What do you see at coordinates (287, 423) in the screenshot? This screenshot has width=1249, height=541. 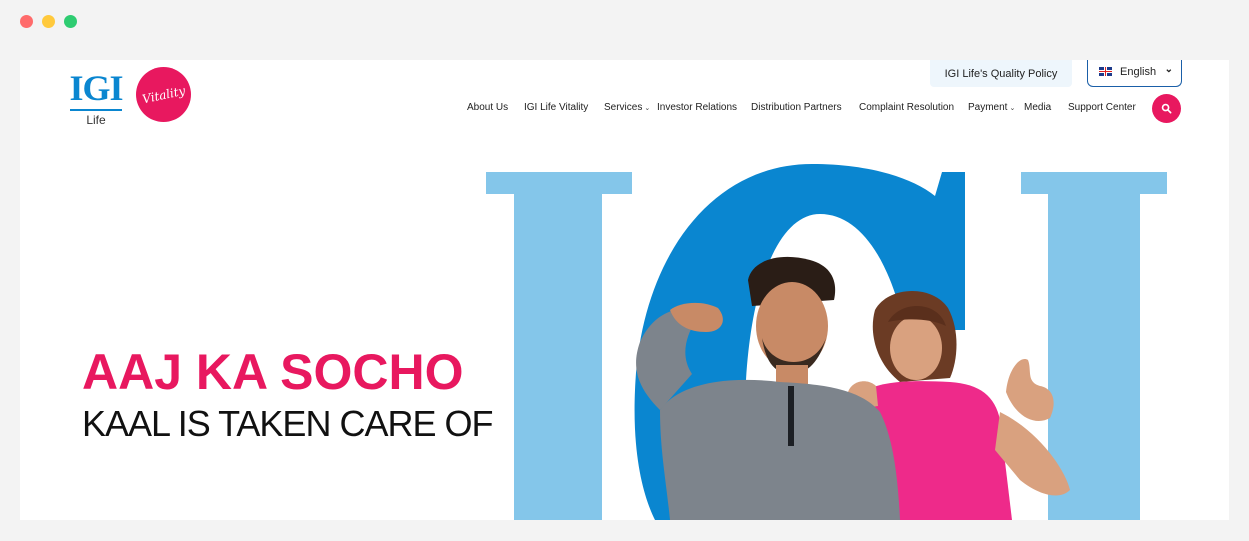 I see `hero-subheadline: KAAL IS TAKEN CARE OF` at bounding box center [287, 423].